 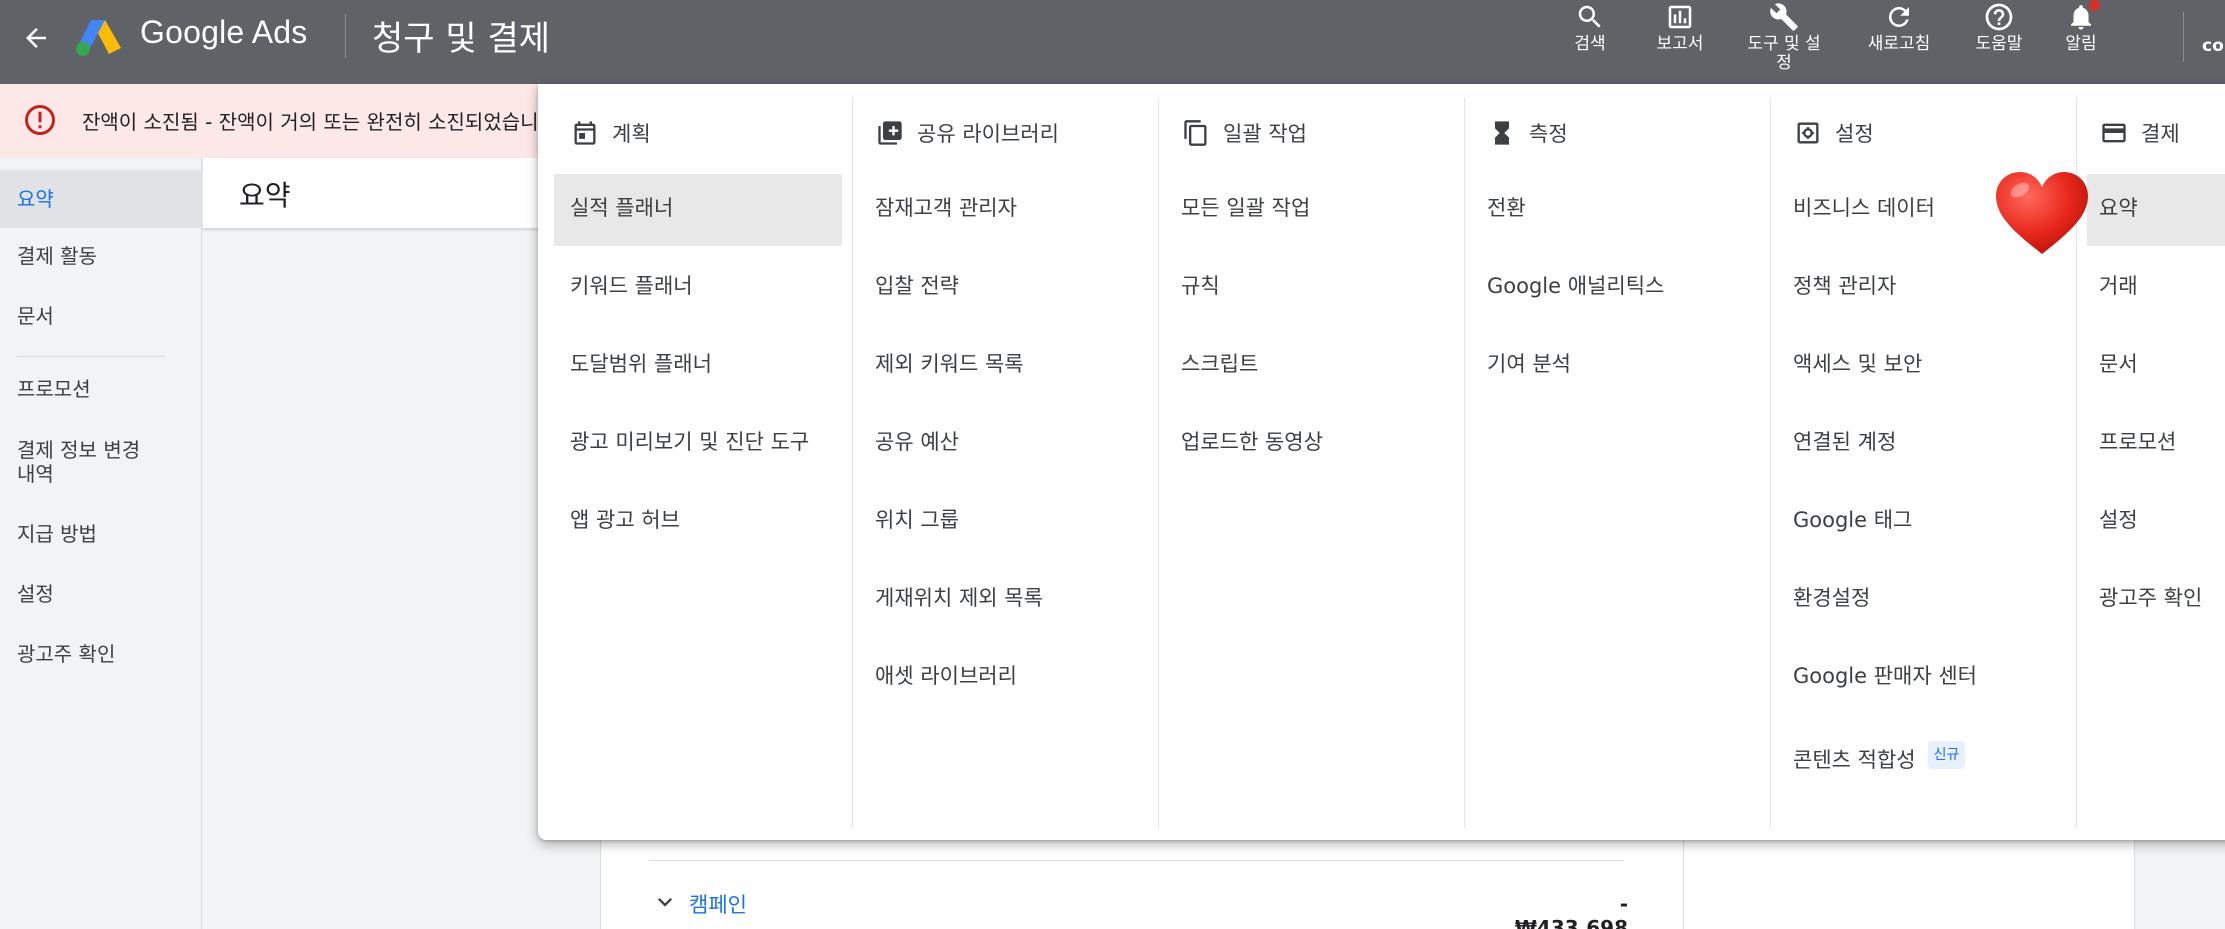 What do you see at coordinates (2042, 214) in the screenshot?
I see `heart-icon` at bounding box center [2042, 214].